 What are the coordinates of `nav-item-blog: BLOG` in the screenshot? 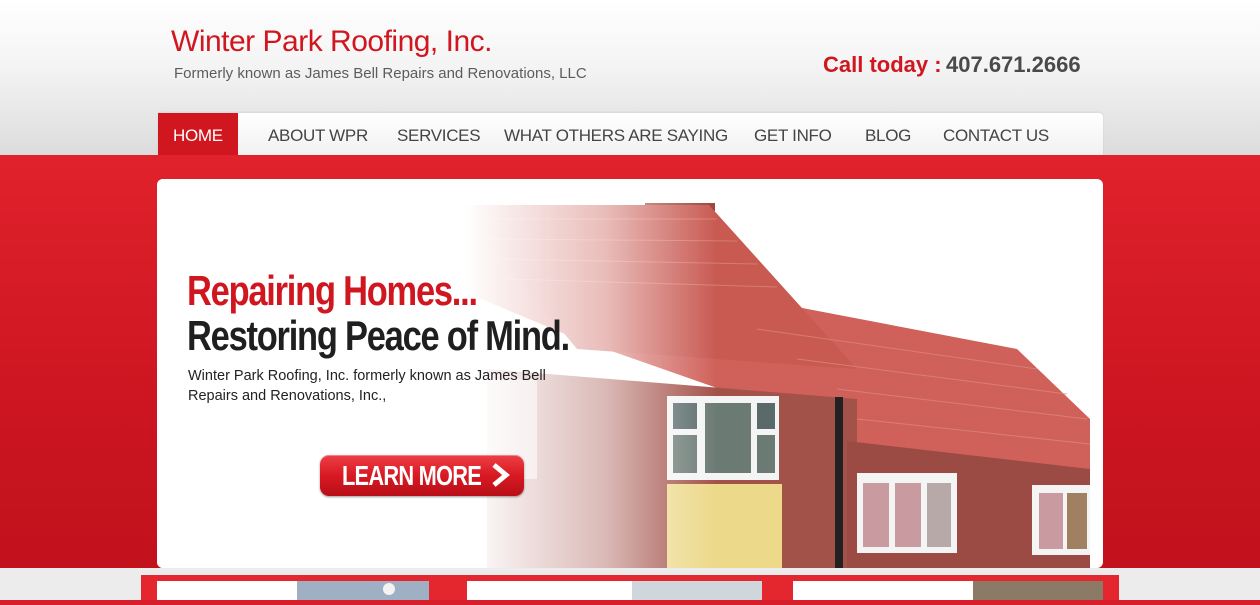 It's located at (888, 134).